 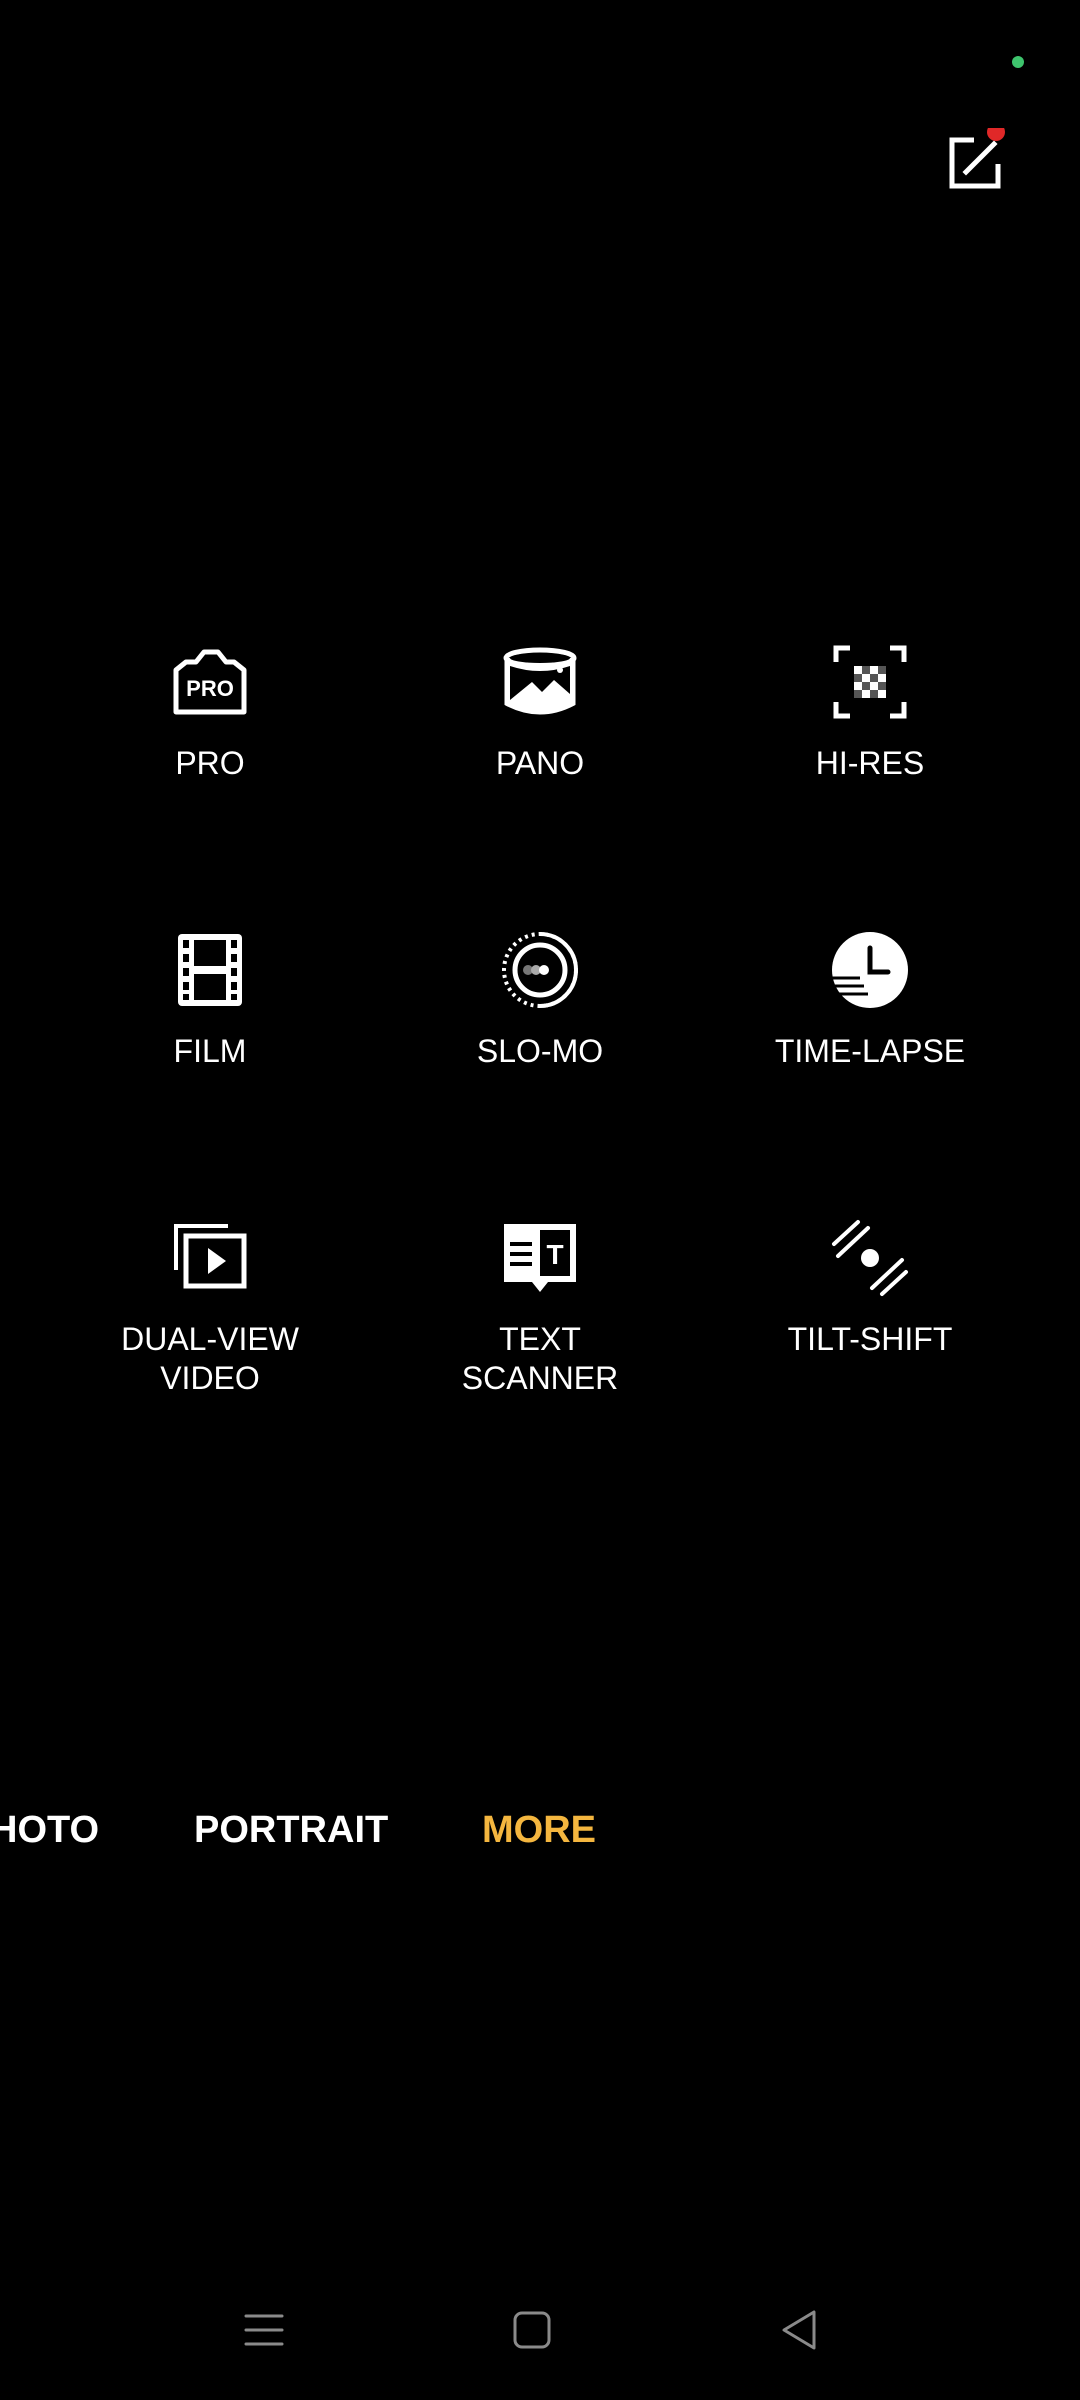 I want to click on mode-label: TEXT SCANNER, so click(x=540, y=1358).